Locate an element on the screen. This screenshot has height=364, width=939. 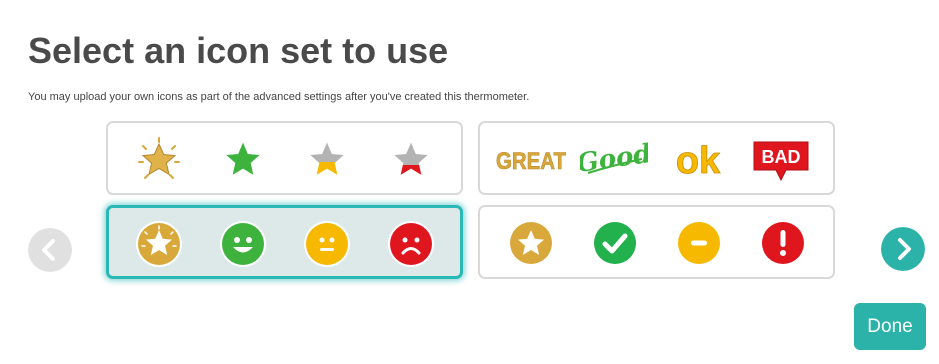
great-word-label: GREAT is located at coordinates (531, 161).